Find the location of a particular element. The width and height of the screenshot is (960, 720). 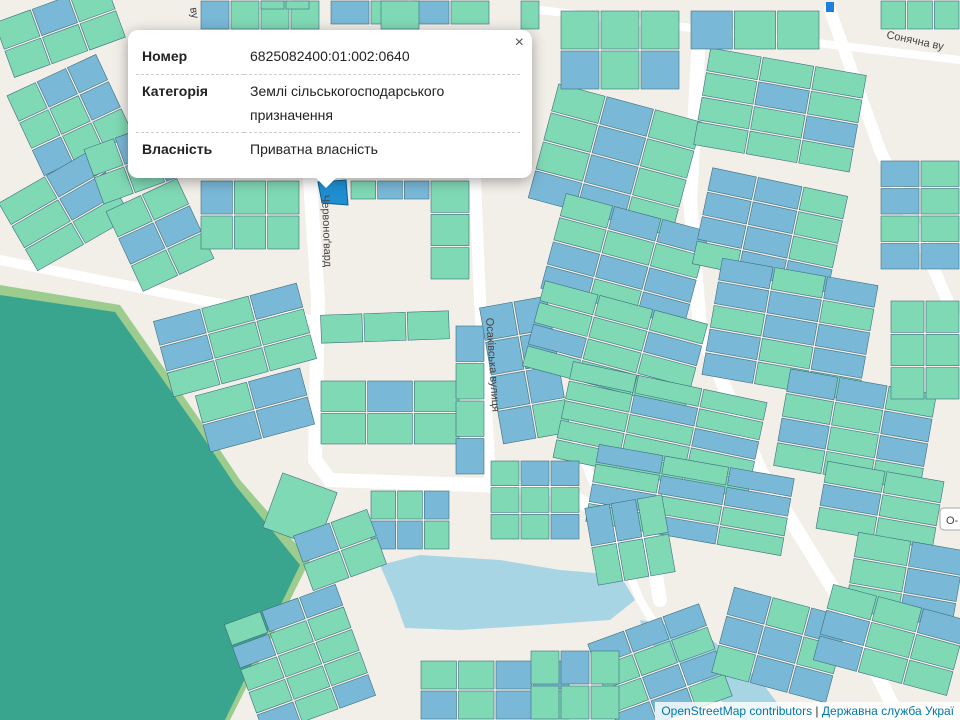

osm-attribution-link: OpenStreetMap contributors is located at coordinates (736, 711).